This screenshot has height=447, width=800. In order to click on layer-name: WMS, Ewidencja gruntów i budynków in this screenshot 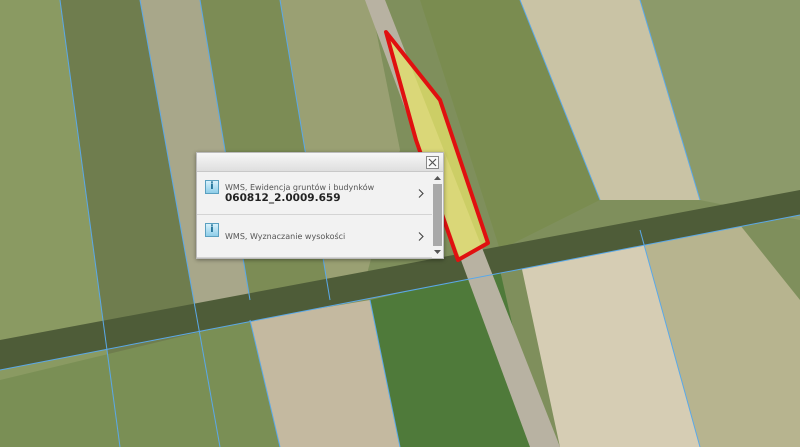, I will do `click(300, 187)`.